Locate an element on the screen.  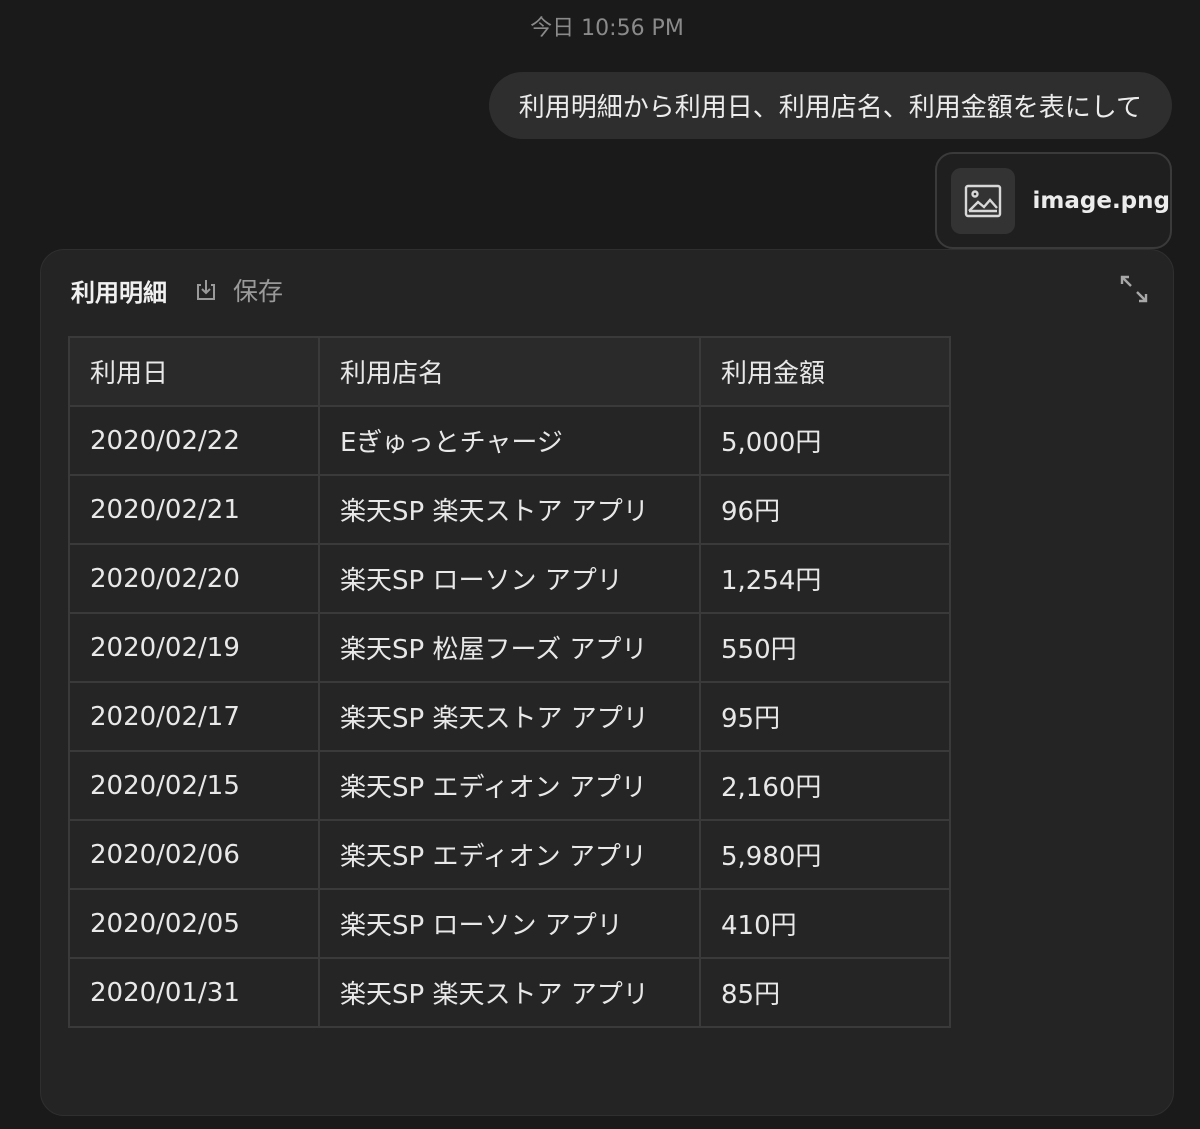
cell-amount: 5,000円 is located at coordinates (825, 440).